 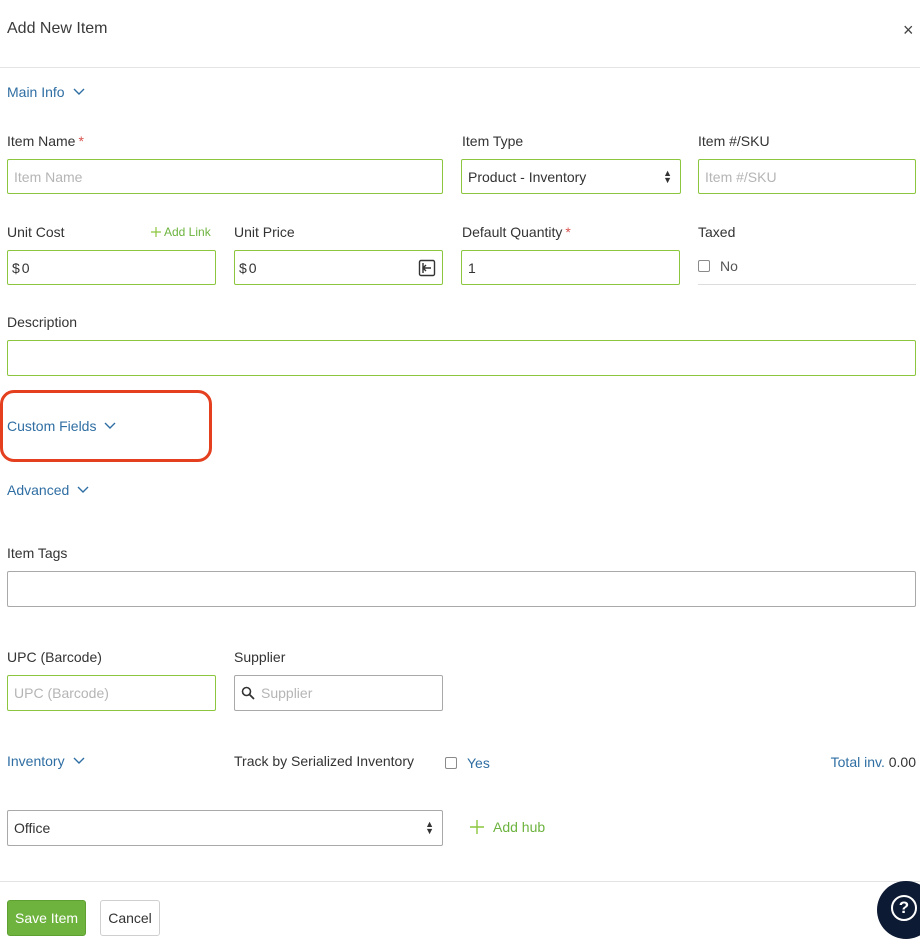 I want to click on default-quantity-value: 1, so click(x=472, y=267).